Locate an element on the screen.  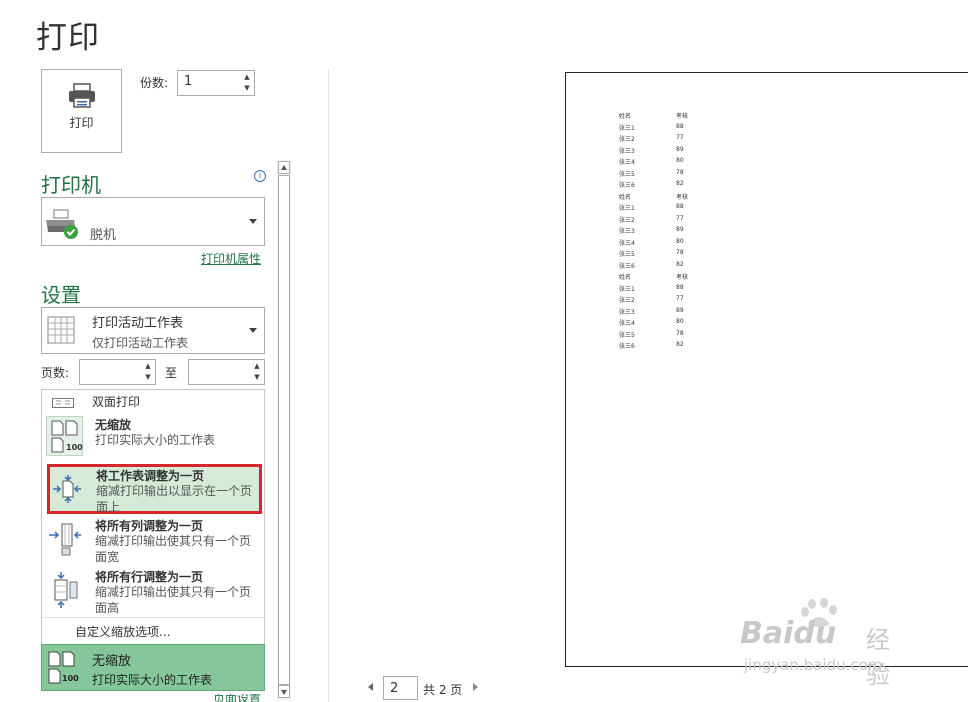
print-button: 打印 is located at coordinates (81, 111).